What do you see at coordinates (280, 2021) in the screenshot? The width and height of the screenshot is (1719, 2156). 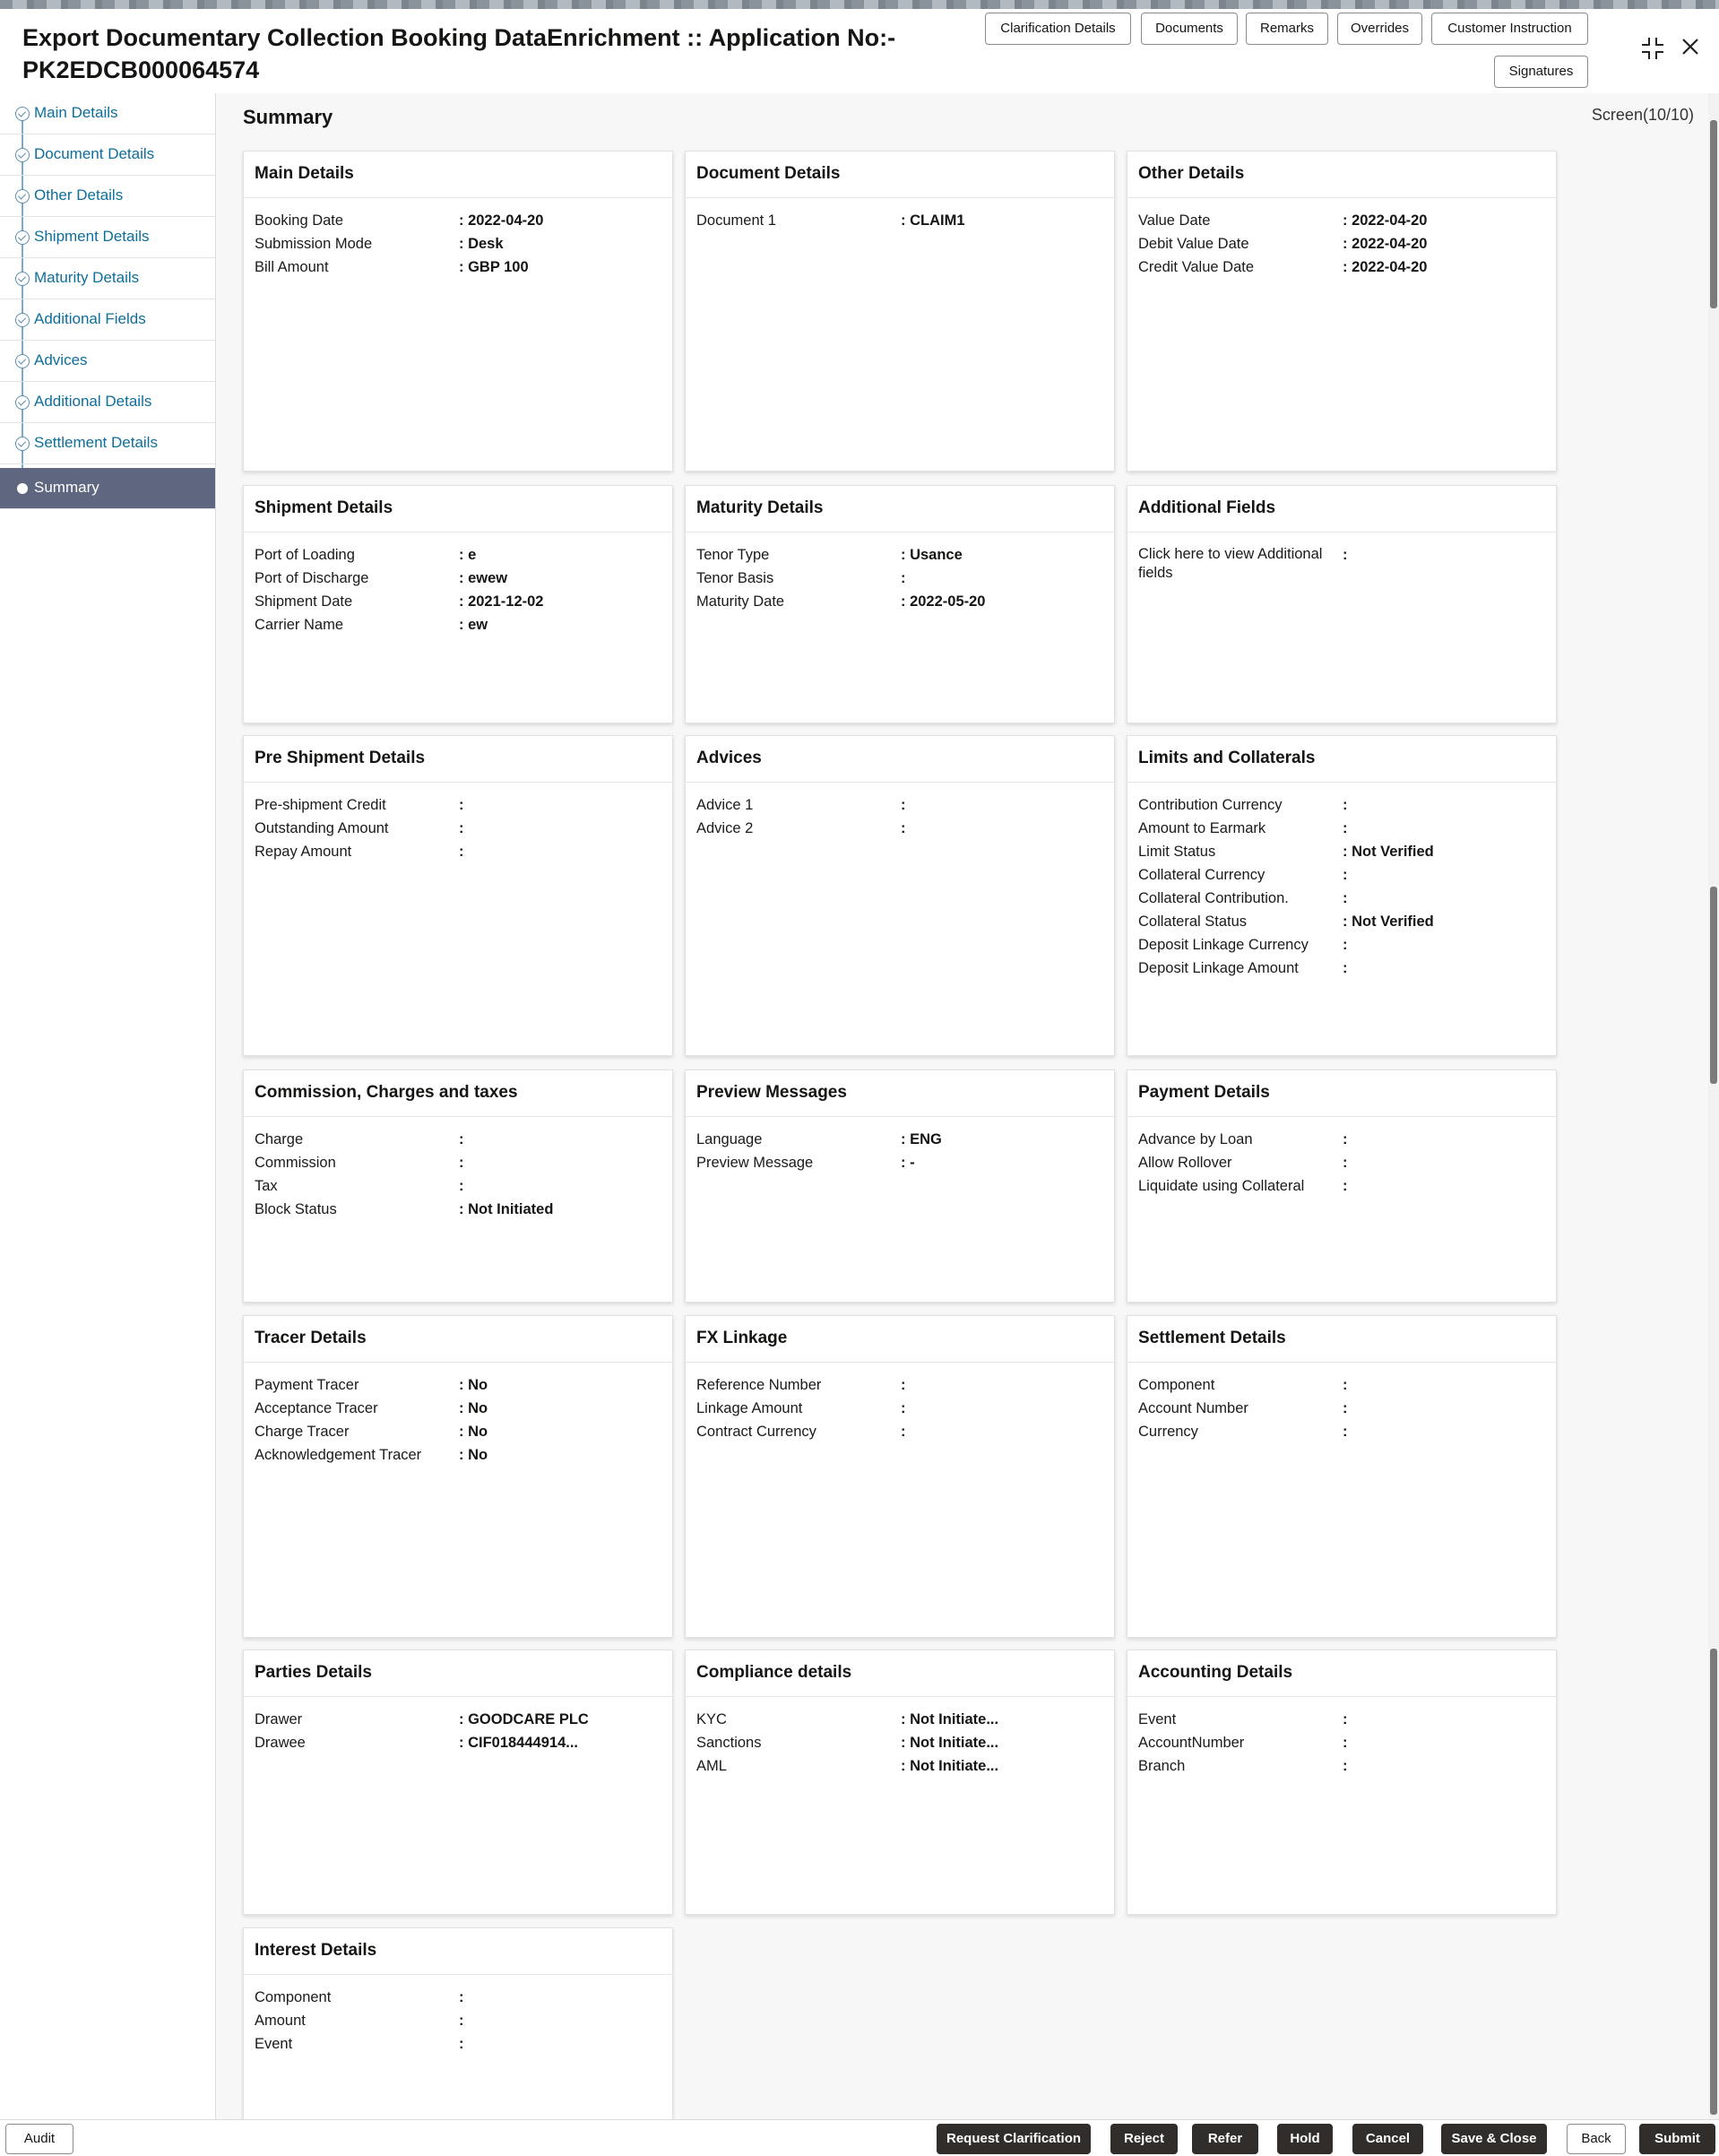 I see `field-label: Amount` at bounding box center [280, 2021].